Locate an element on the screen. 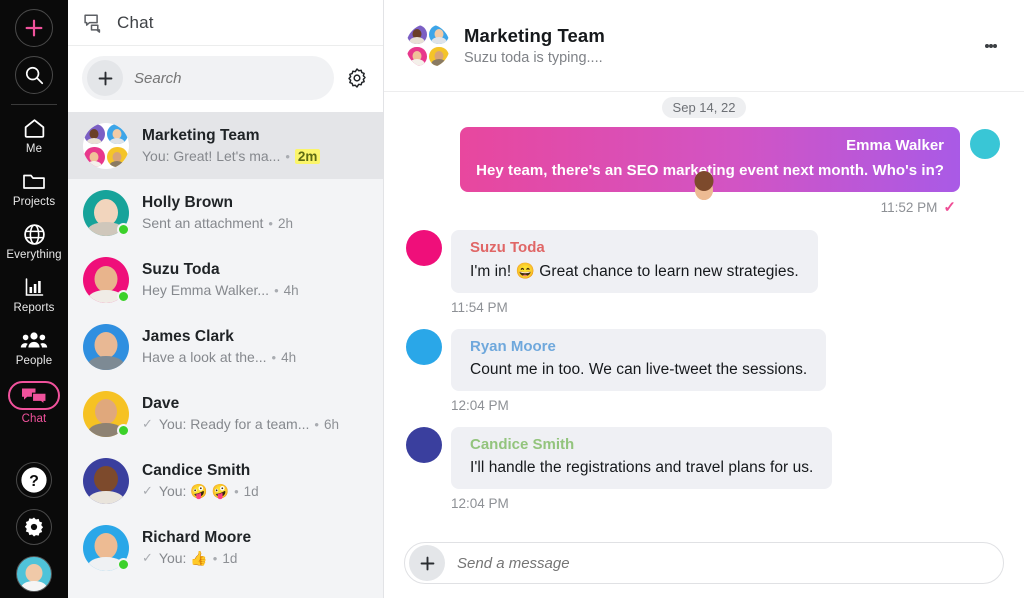 This screenshot has height=598, width=1024. search-icon is located at coordinates (34, 75).